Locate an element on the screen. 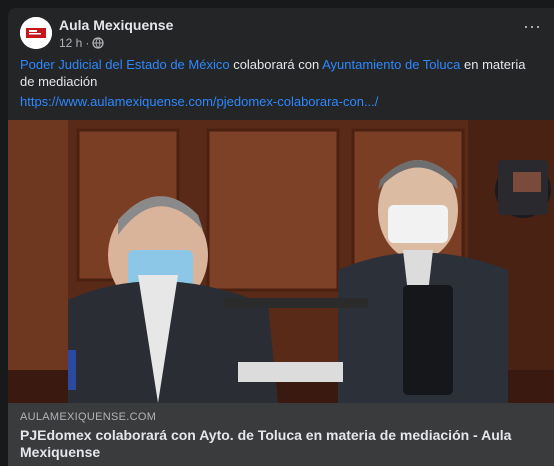 This screenshot has height=466, width=554. more-options-icon: ⋯ is located at coordinates (532, 30).